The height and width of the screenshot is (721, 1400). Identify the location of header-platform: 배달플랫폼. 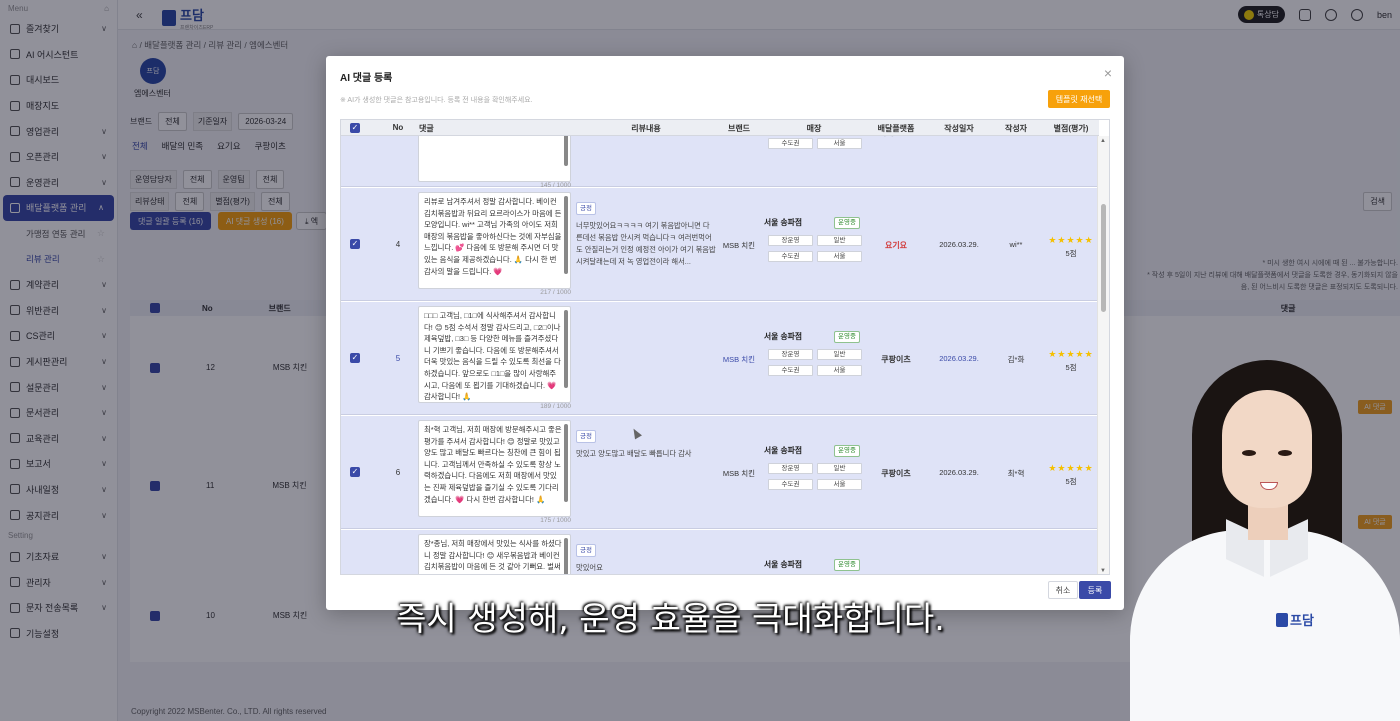
(896, 128).